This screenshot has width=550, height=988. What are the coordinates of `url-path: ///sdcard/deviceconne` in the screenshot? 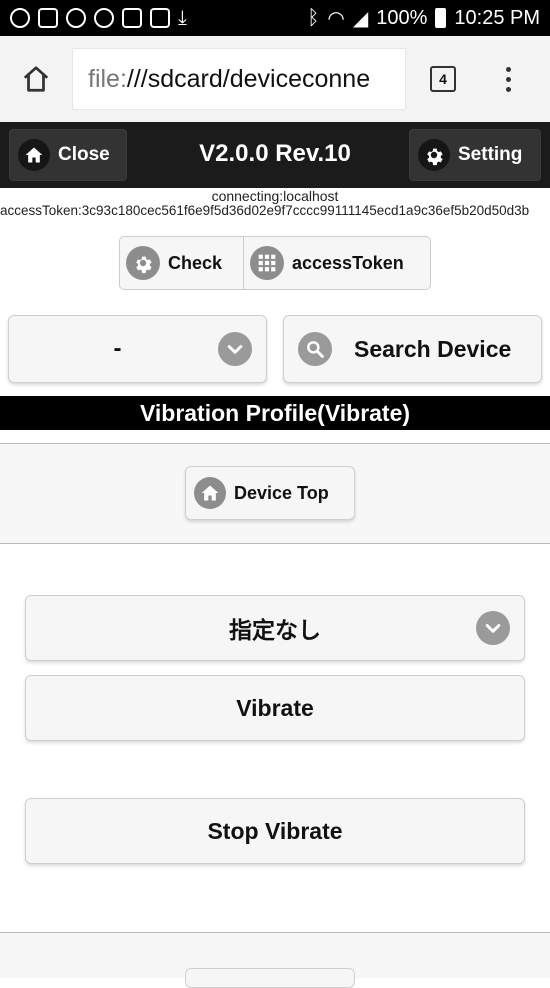 It's located at (248, 78).